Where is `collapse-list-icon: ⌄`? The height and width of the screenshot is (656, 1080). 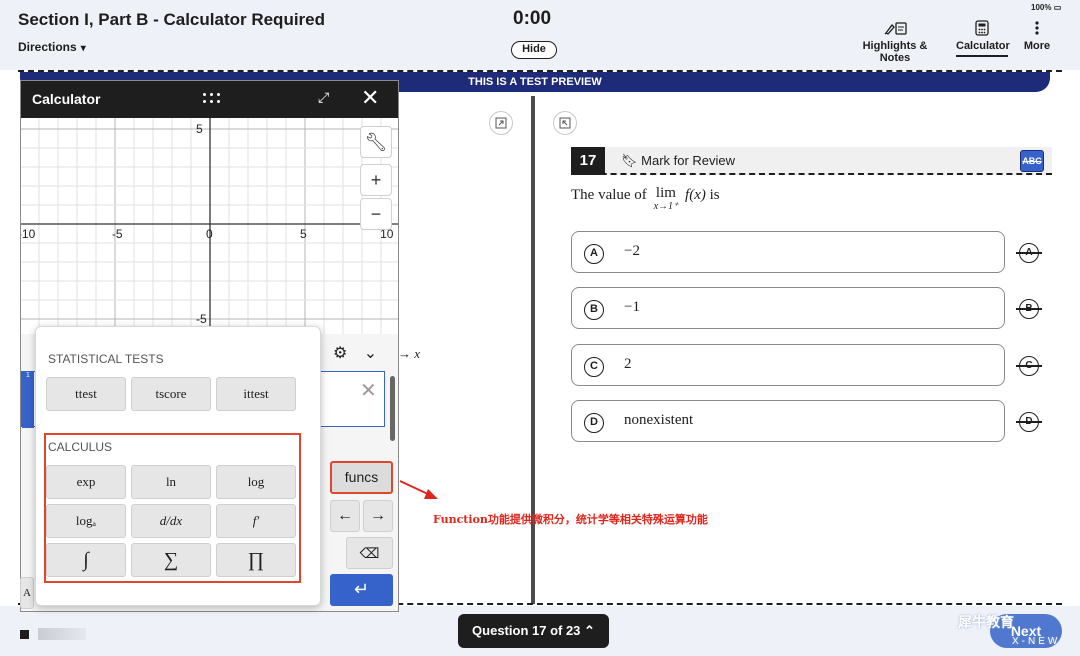
collapse-list-icon: ⌄ is located at coordinates (370, 353).